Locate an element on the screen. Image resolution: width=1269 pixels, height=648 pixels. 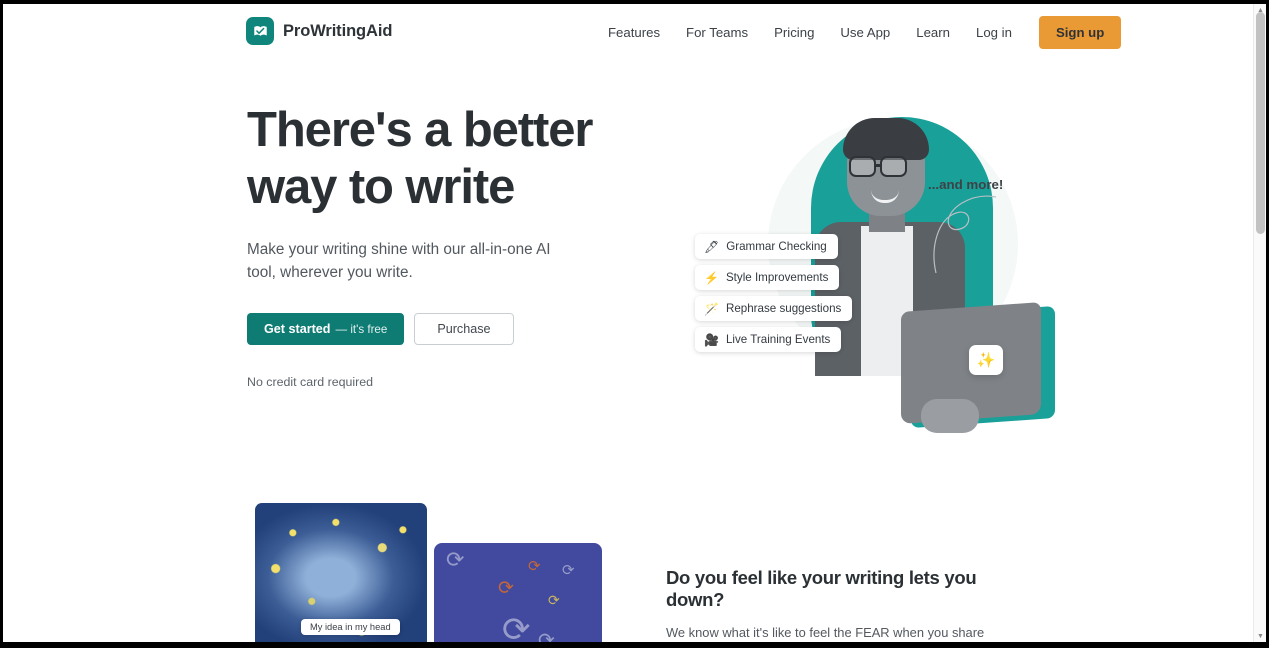
hero-cta-row: Get started — it's free Purchase is located at coordinates (447, 329).